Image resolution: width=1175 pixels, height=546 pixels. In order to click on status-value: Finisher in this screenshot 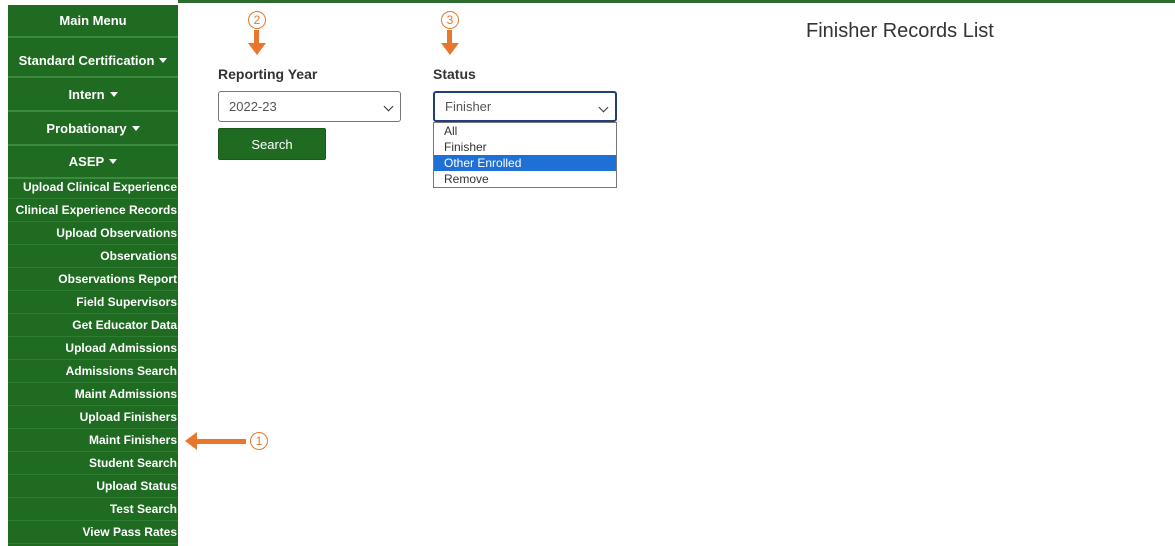, I will do `click(468, 106)`.